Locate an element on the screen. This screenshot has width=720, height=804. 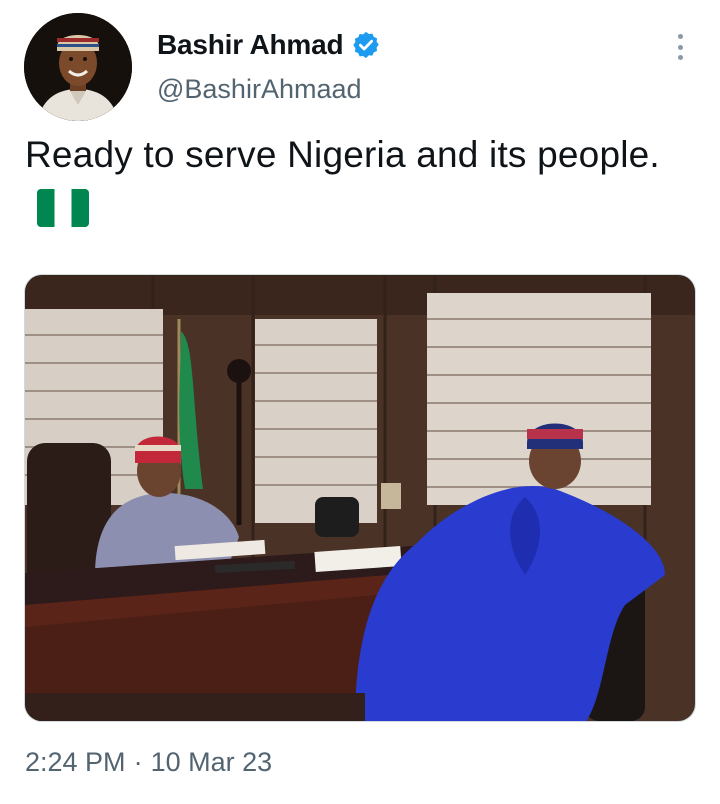
author-name: Bashir Ahmad is located at coordinates (269, 45).